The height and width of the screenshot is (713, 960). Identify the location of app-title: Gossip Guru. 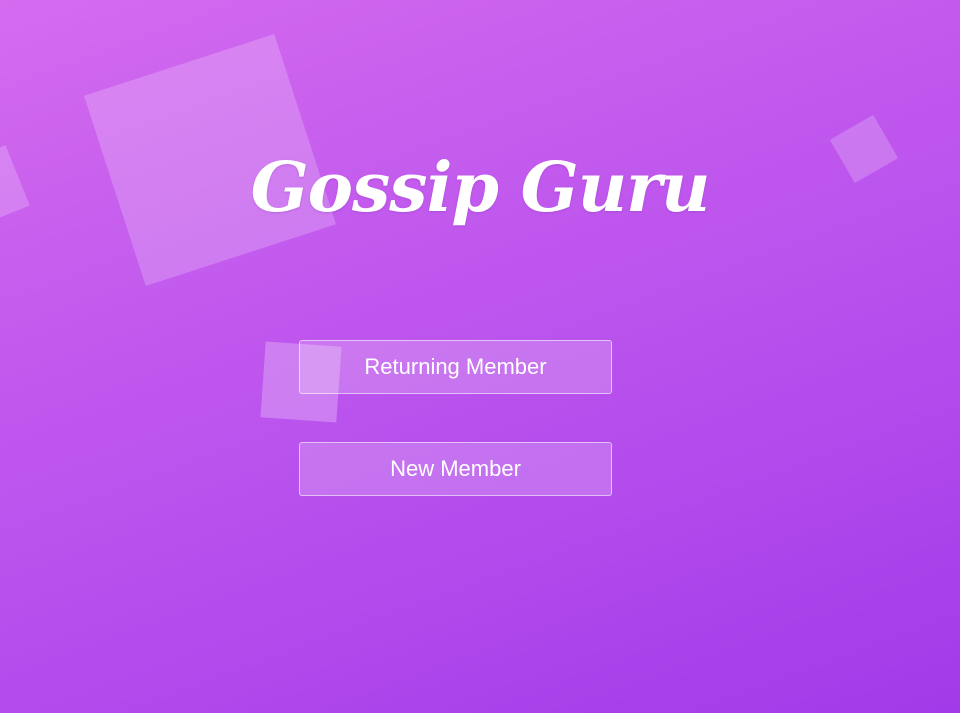
(480, 188).